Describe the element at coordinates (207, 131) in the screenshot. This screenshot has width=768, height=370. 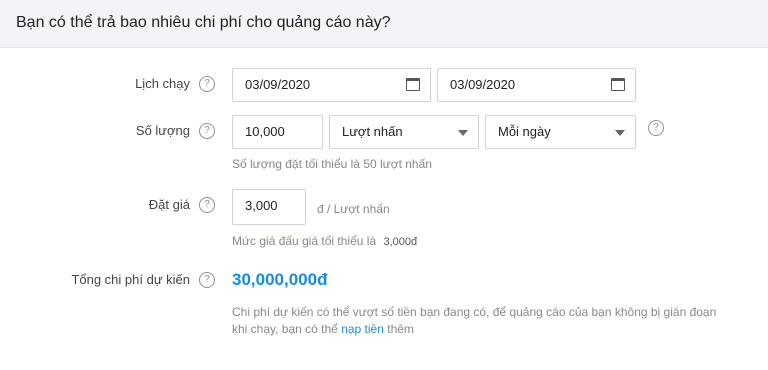
I see `quantity-help-icon: ?` at that location.